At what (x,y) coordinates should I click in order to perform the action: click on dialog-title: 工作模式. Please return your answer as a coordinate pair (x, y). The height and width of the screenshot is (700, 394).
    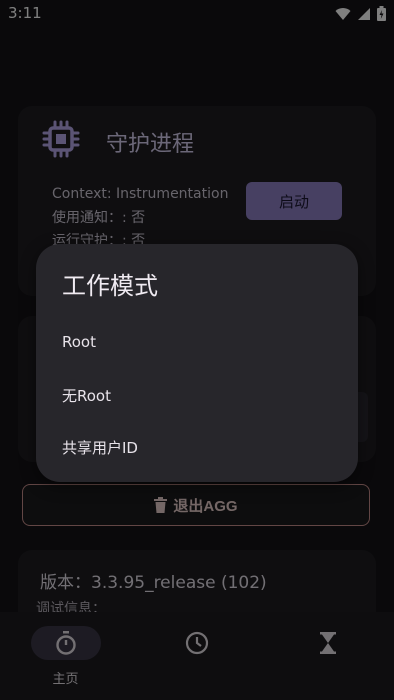
    Looking at the image, I should click on (110, 286).